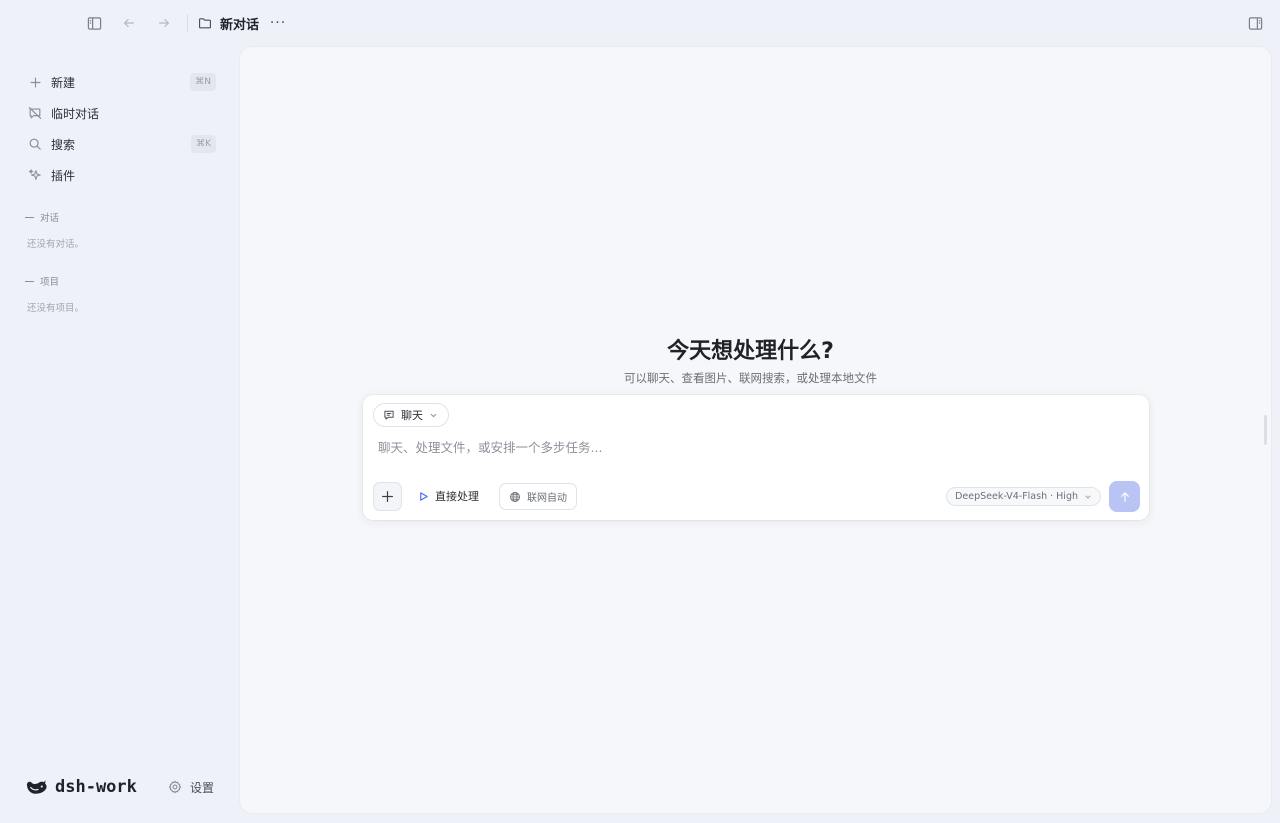 This screenshot has width=1280, height=823. Describe the element at coordinates (50, 218) in the screenshot. I see `section-title: 对话` at that location.